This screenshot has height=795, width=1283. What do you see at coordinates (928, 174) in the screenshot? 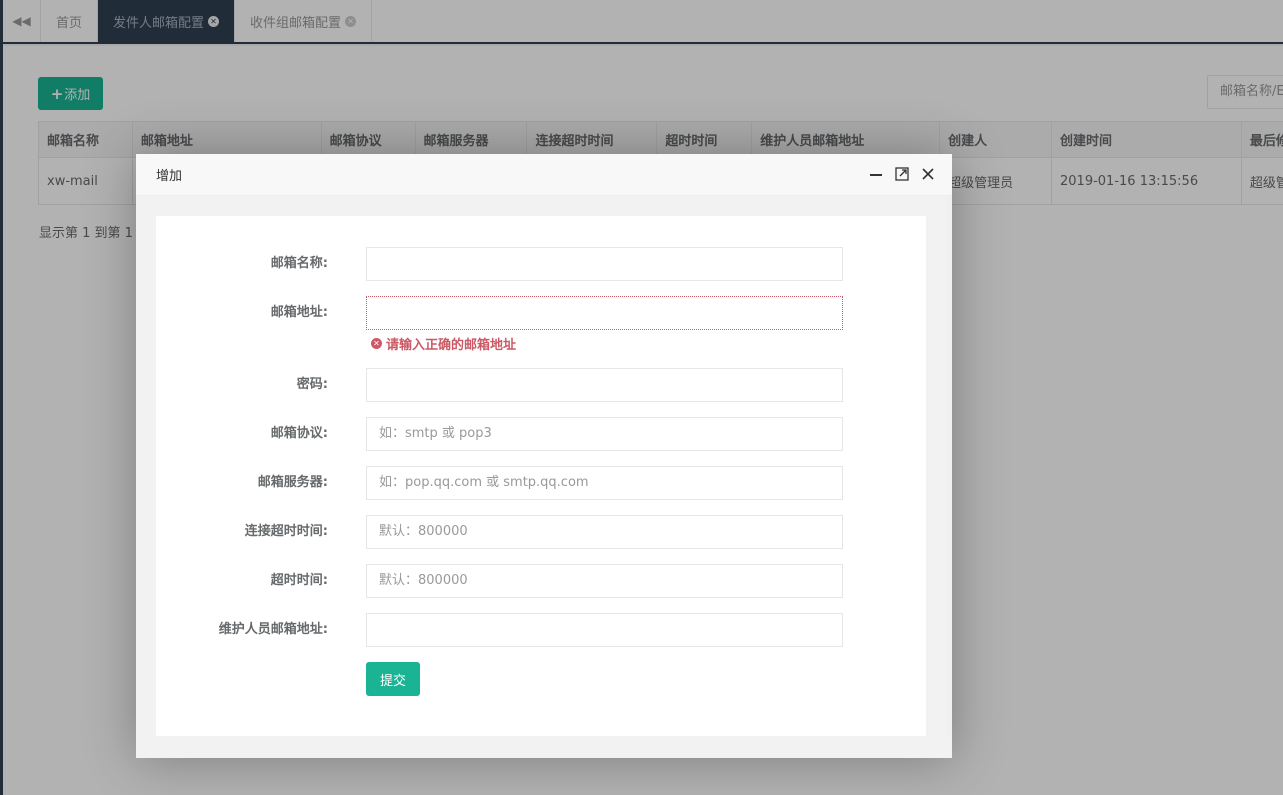
I see `close-icon` at bounding box center [928, 174].